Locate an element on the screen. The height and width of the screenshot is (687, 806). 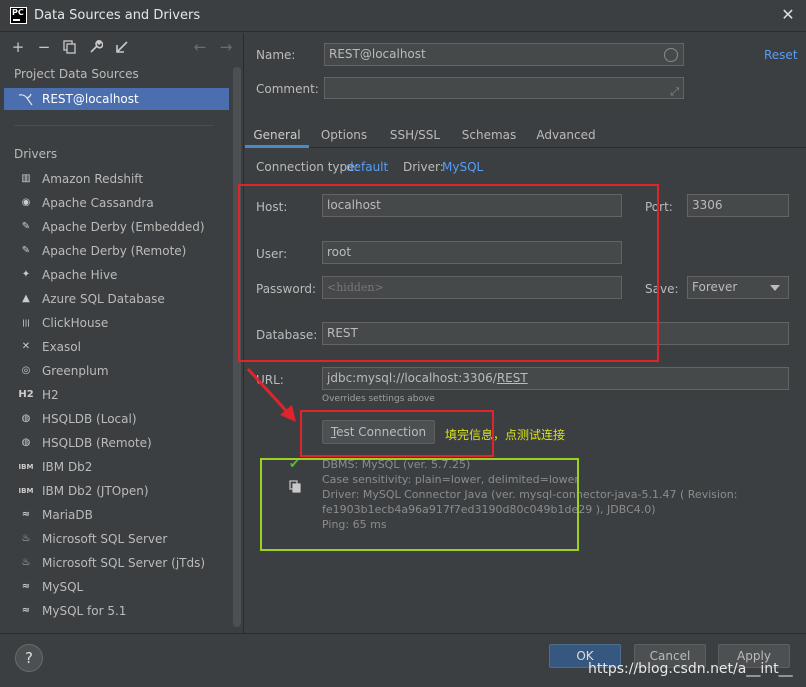
h2-icon: H2 is located at coordinates (26, 394).